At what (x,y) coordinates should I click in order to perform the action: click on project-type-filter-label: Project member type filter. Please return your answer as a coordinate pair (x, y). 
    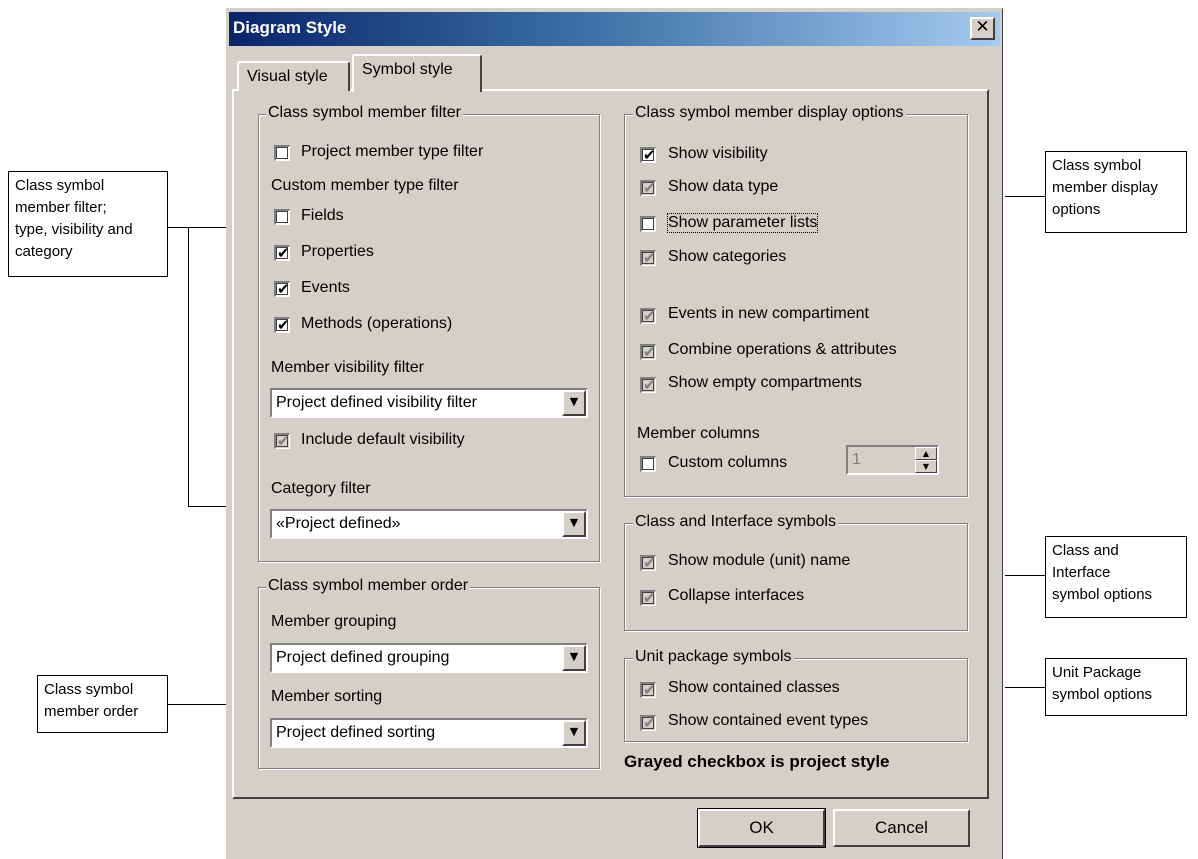
    Looking at the image, I should click on (392, 151).